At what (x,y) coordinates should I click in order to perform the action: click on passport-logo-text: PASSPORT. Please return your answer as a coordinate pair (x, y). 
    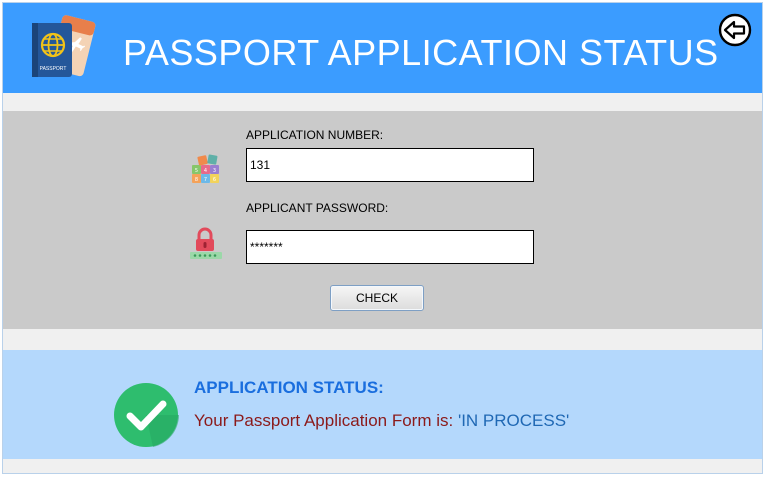
    Looking at the image, I should click on (53, 69).